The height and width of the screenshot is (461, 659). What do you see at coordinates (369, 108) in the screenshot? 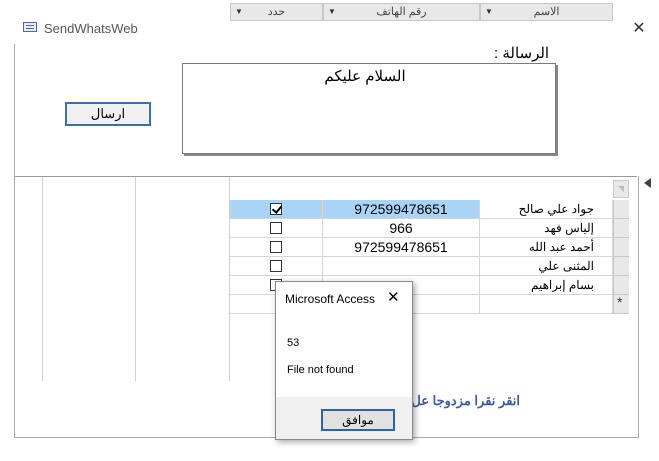
I see `message-textbox: السلام عليكم` at bounding box center [369, 108].